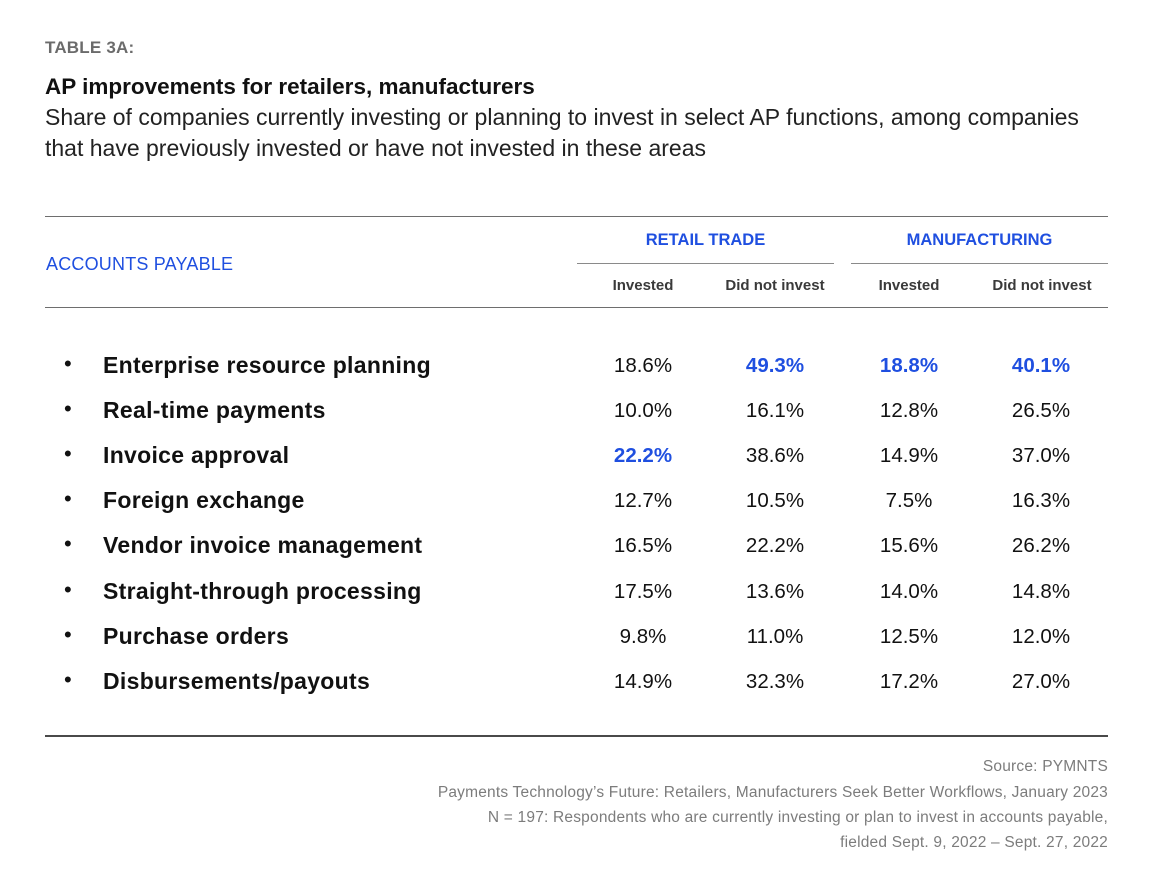  I want to click on row-label: Purchase orders, so click(196, 635).